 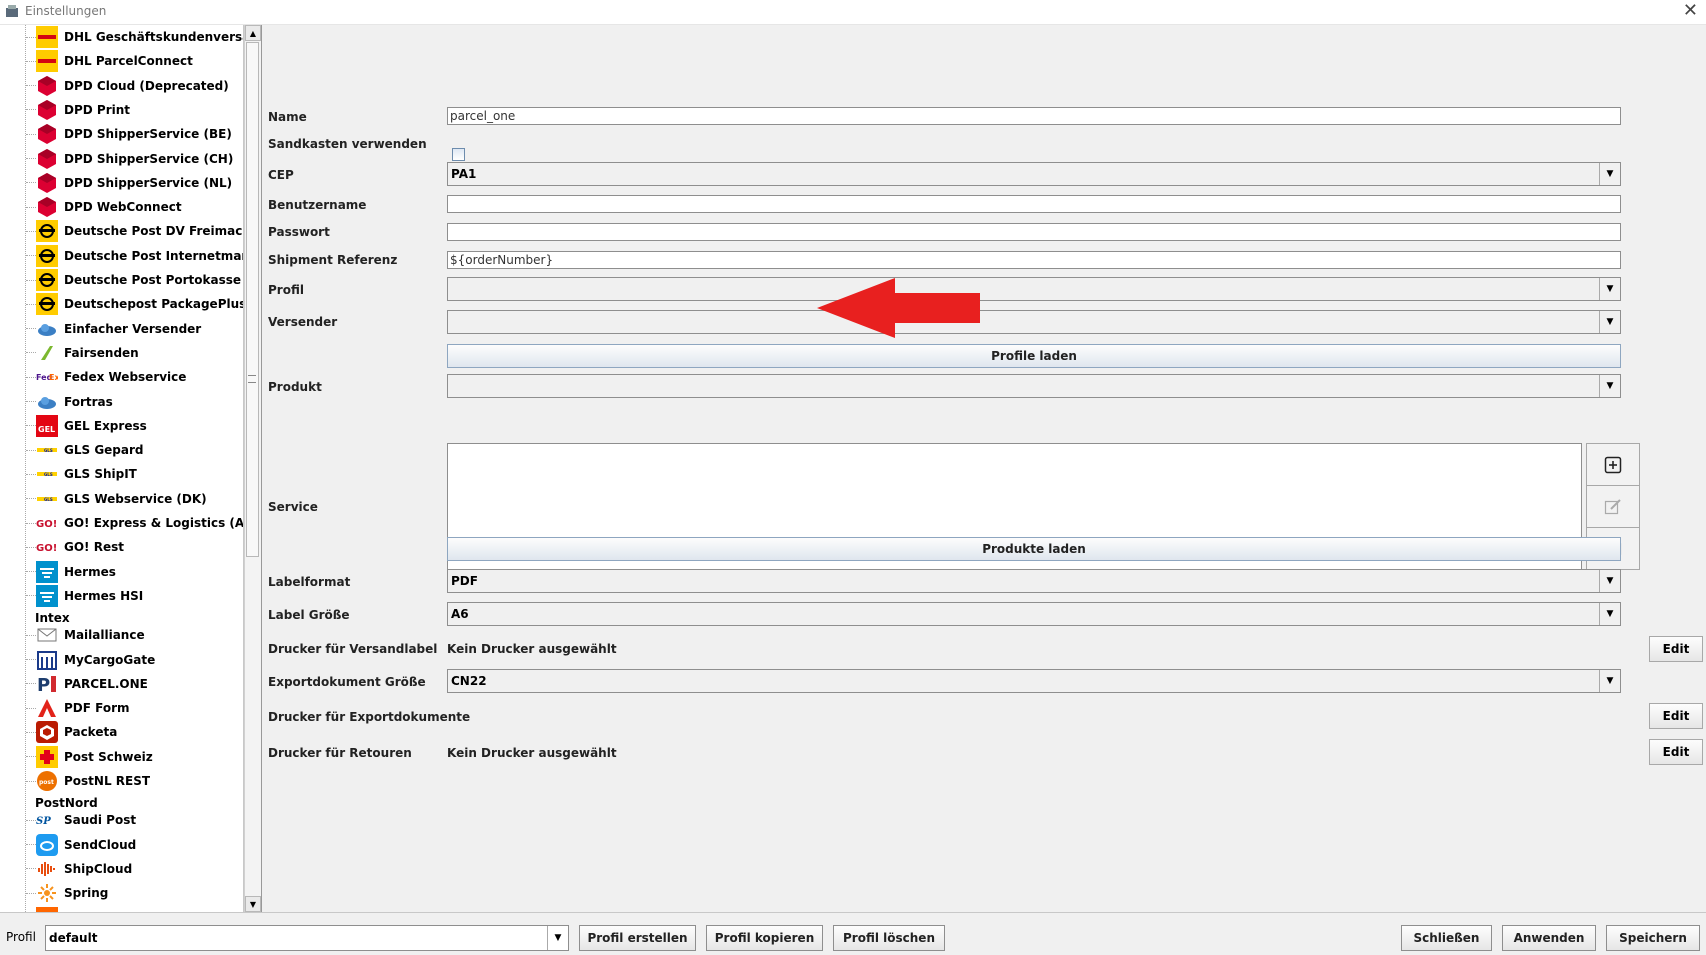 What do you see at coordinates (637, 938) in the screenshot?
I see `create-profile-button: Profil erstellen` at bounding box center [637, 938].